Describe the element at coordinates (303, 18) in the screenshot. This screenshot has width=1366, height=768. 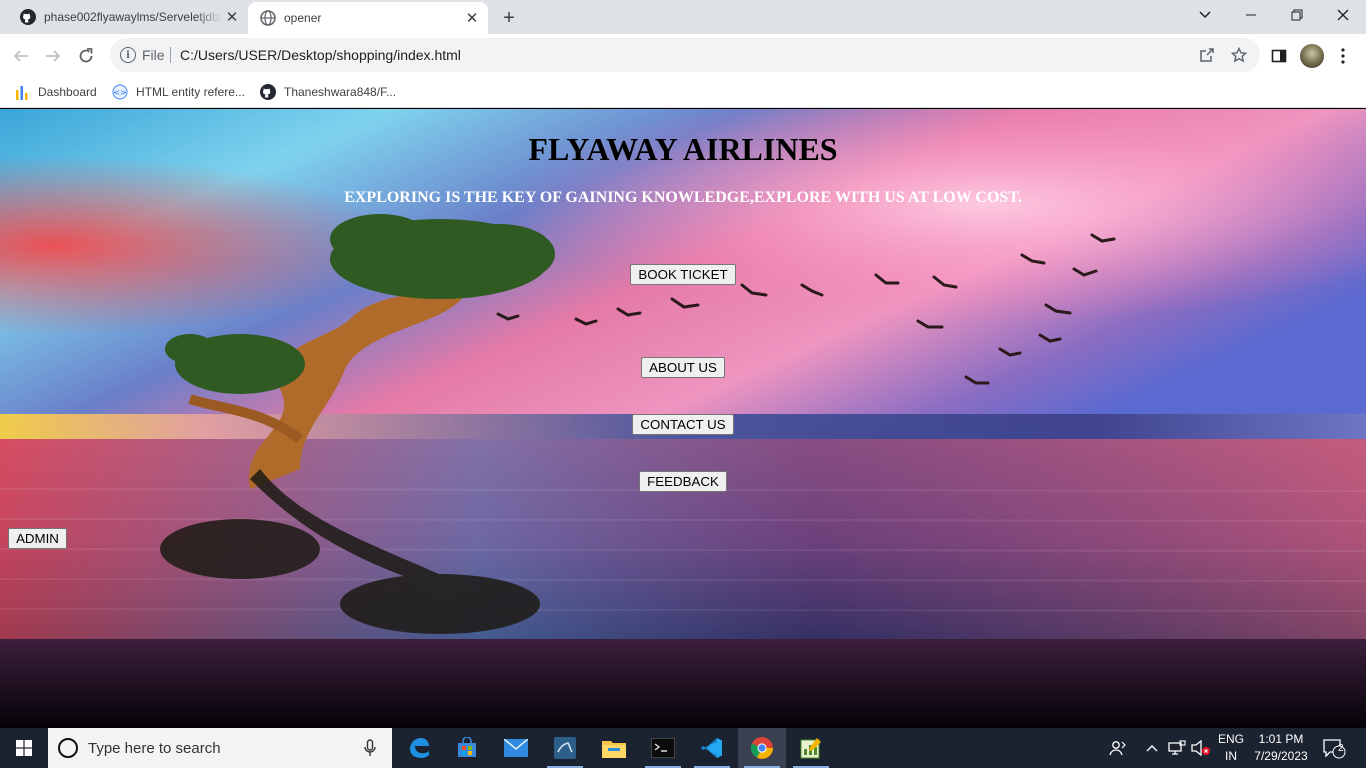
I see `tab-title: opener` at that location.